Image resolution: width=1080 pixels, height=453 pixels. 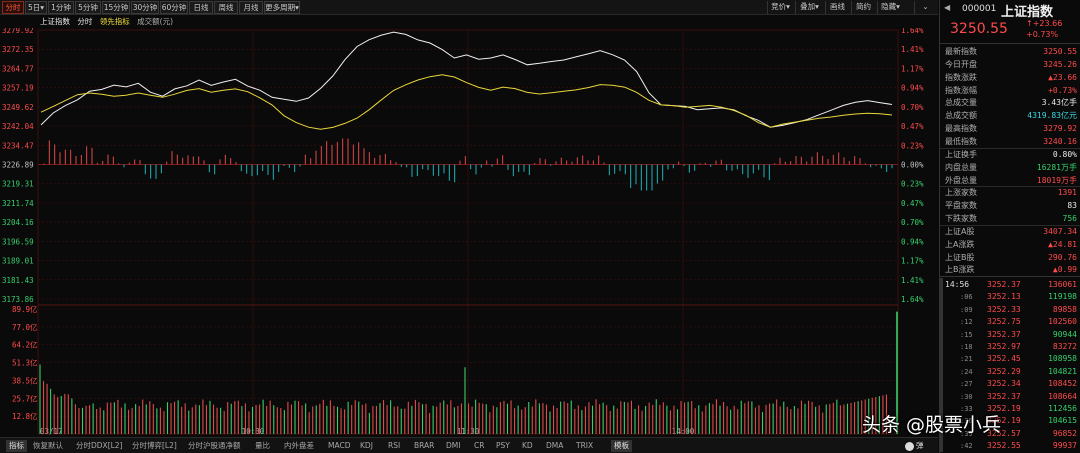 What do you see at coordinates (1010, 180) in the screenshot?
I see `quote-row: 外盘总量 18019万手` at bounding box center [1010, 180].